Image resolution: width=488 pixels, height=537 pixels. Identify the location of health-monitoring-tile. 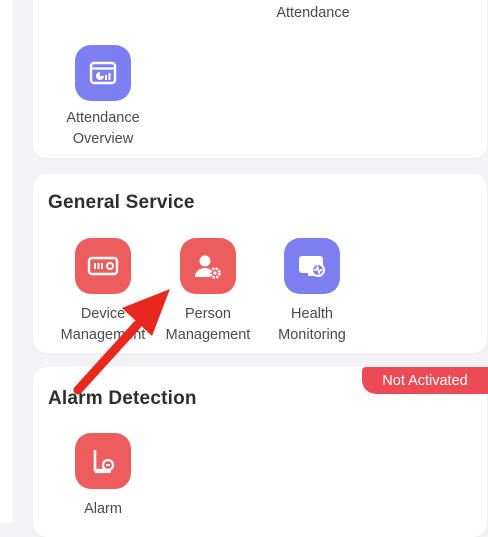
(312, 266).